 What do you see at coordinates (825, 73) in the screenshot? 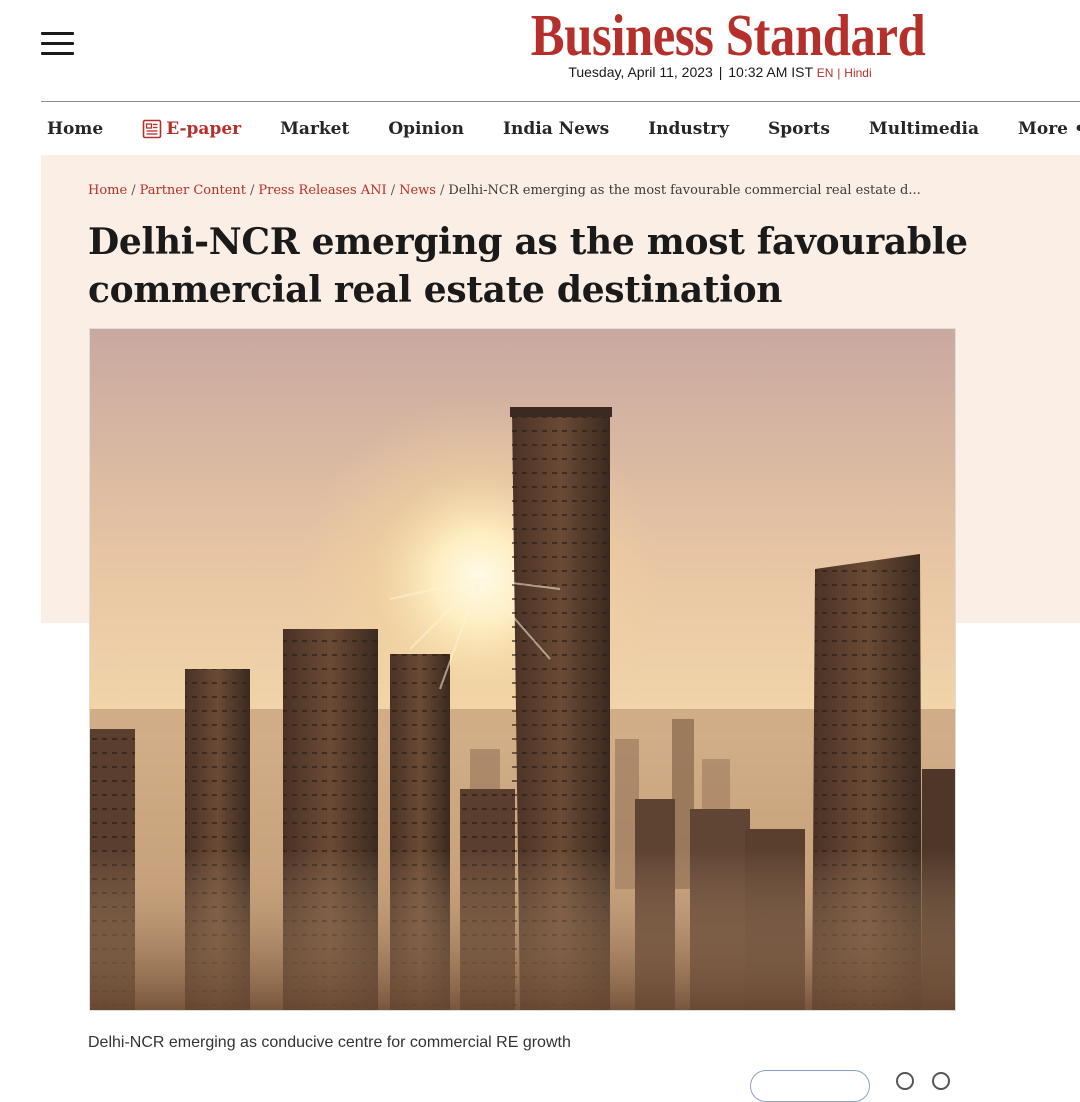
I see `language-en-link: EN` at bounding box center [825, 73].